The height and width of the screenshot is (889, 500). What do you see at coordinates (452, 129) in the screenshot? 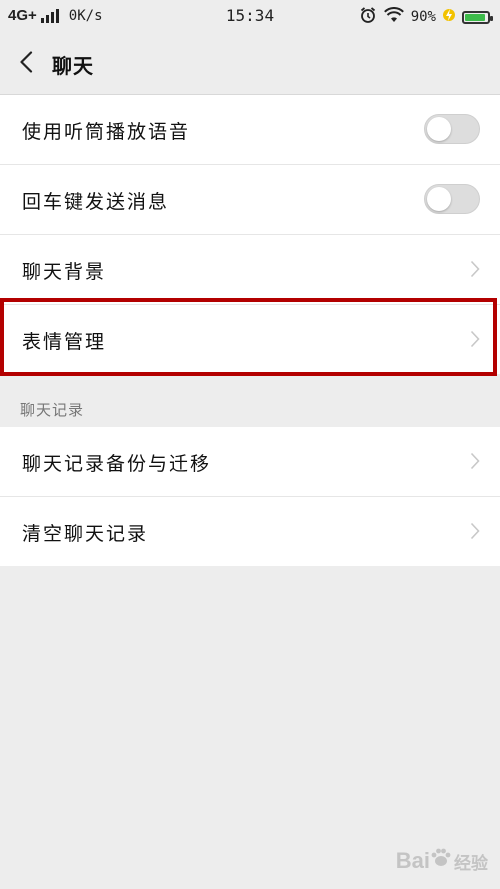
I see `earpiece-toggle` at bounding box center [452, 129].